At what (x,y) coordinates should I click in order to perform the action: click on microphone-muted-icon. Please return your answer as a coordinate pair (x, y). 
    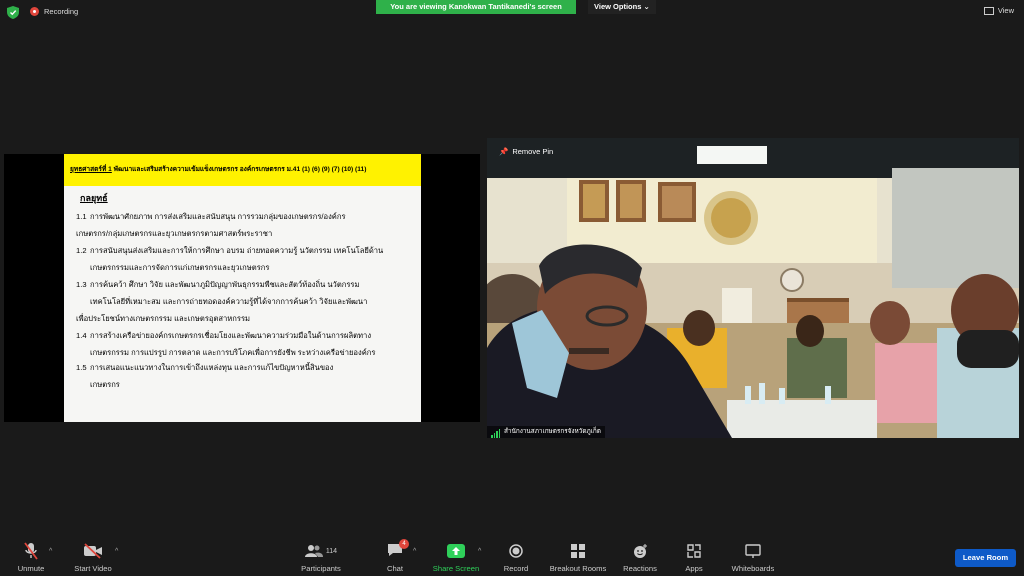
    Looking at the image, I should click on (31, 551).